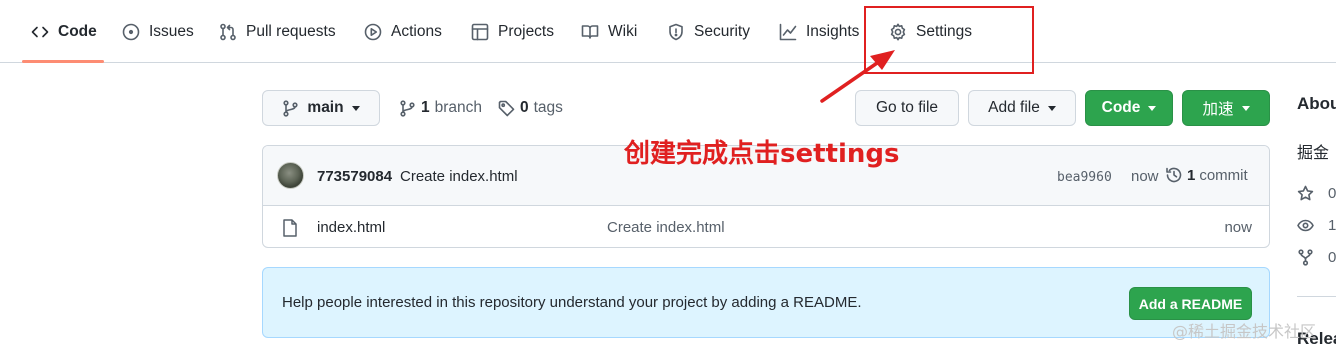 Image resolution: width=1336 pixels, height=345 pixels. I want to click on branch-select-label: main, so click(325, 107).